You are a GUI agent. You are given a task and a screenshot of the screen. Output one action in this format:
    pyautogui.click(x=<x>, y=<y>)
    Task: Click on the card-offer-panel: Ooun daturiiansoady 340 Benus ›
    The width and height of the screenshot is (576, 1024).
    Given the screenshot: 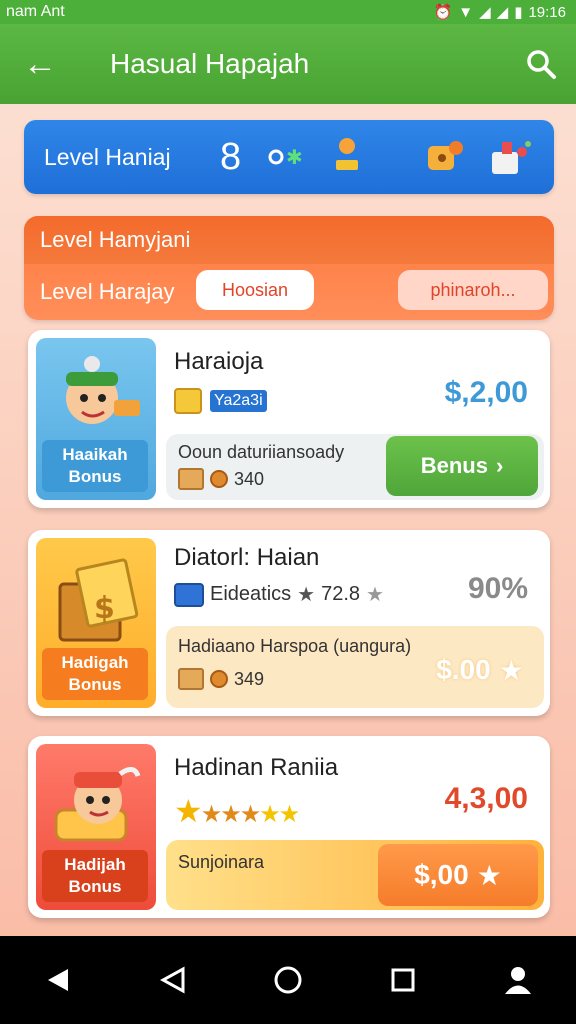 What is the action you would take?
    pyautogui.click(x=355, y=467)
    